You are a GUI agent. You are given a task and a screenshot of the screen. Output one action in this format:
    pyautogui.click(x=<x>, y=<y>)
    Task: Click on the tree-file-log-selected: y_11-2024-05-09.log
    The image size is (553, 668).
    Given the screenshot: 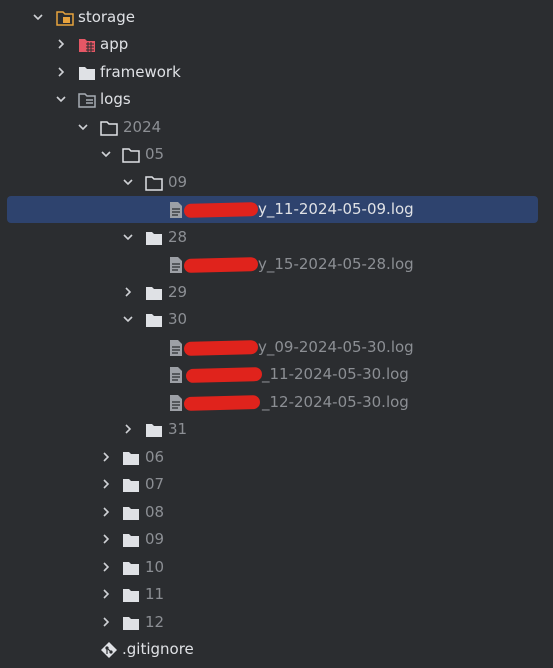 What is the action you would take?
    pyautogui.click(x=276, y=209)
    